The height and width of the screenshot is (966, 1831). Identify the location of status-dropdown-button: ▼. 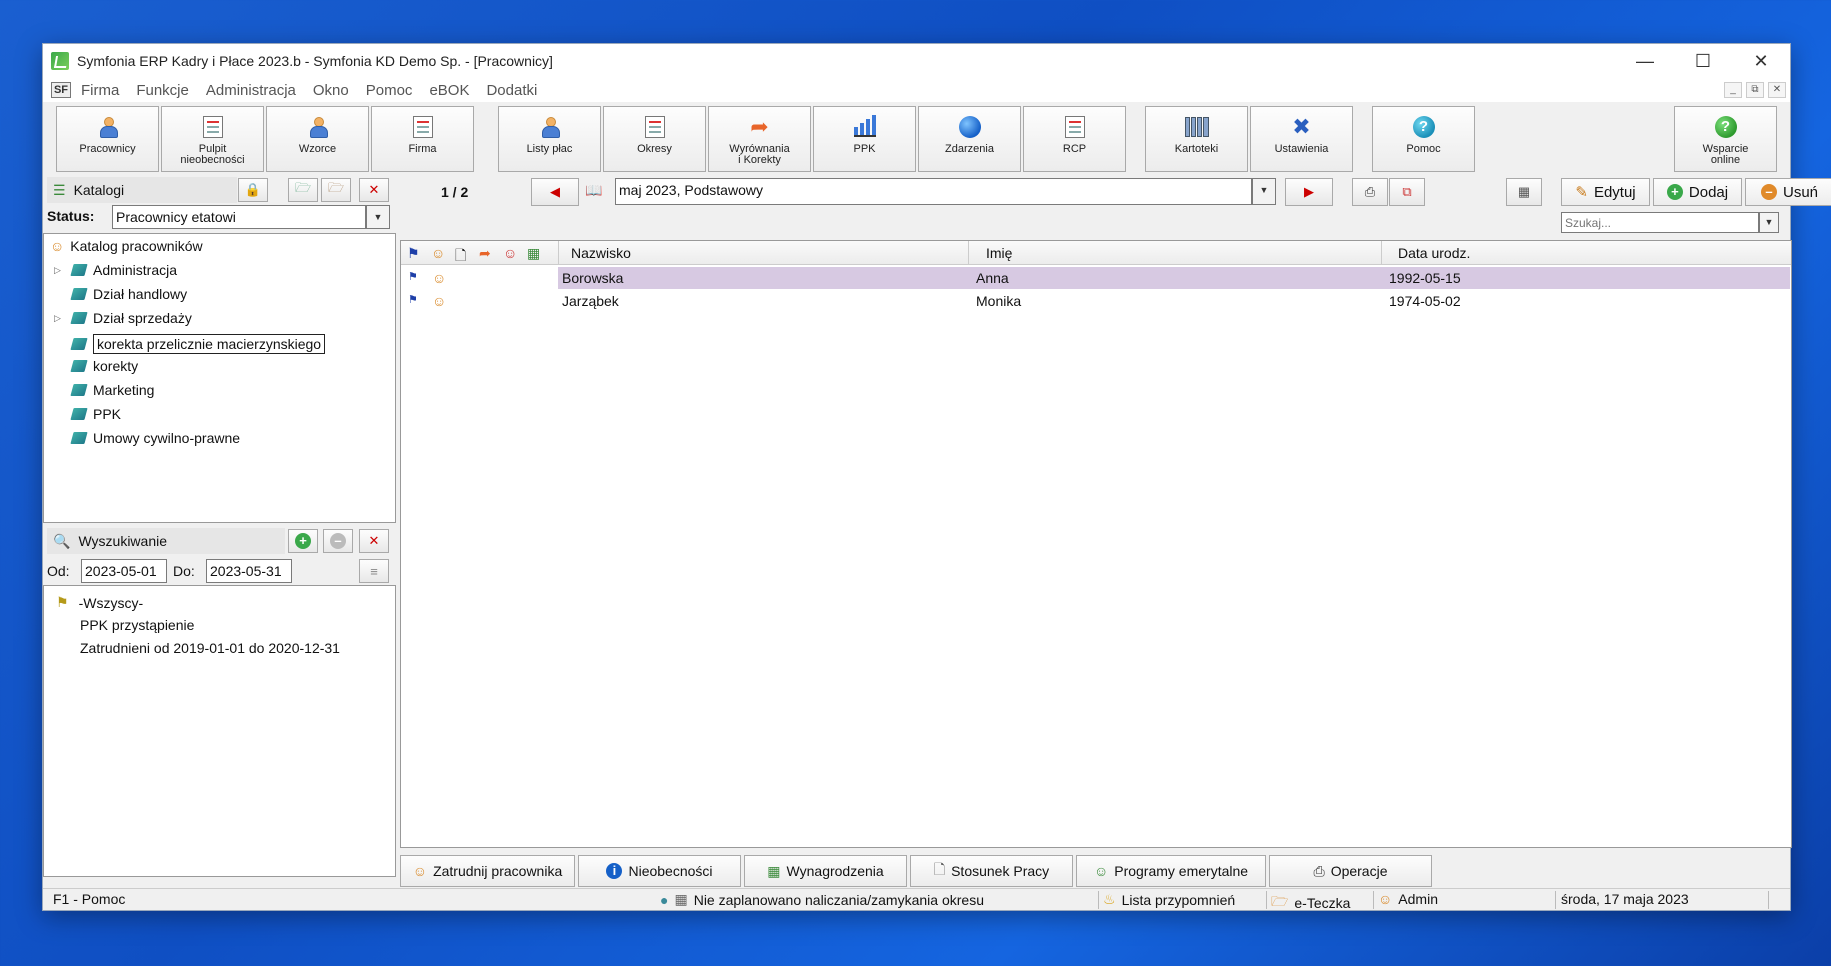
(378, 217).